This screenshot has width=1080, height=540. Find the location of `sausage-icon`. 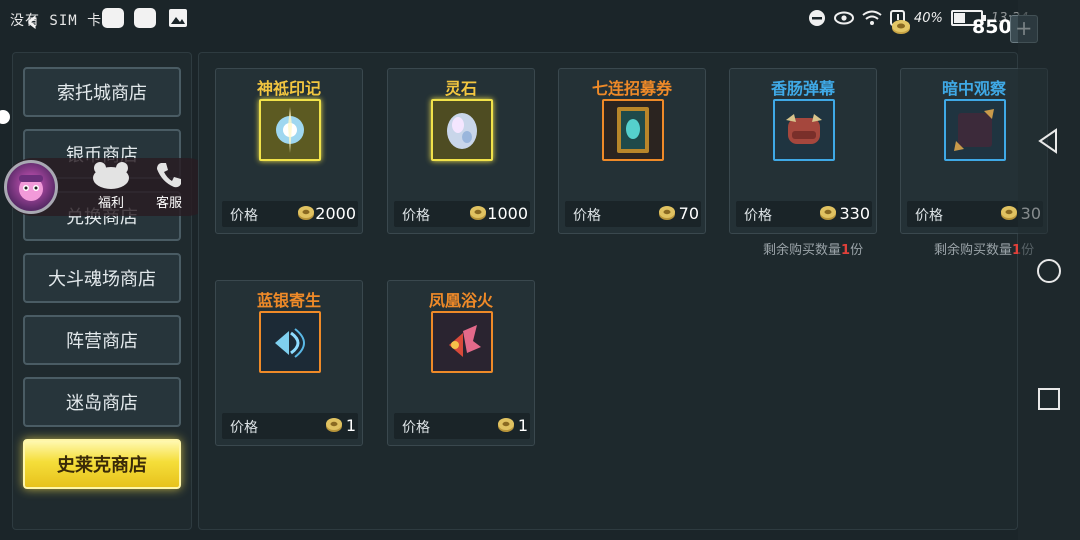

sausage-icon is located at coordinates (804, 130).